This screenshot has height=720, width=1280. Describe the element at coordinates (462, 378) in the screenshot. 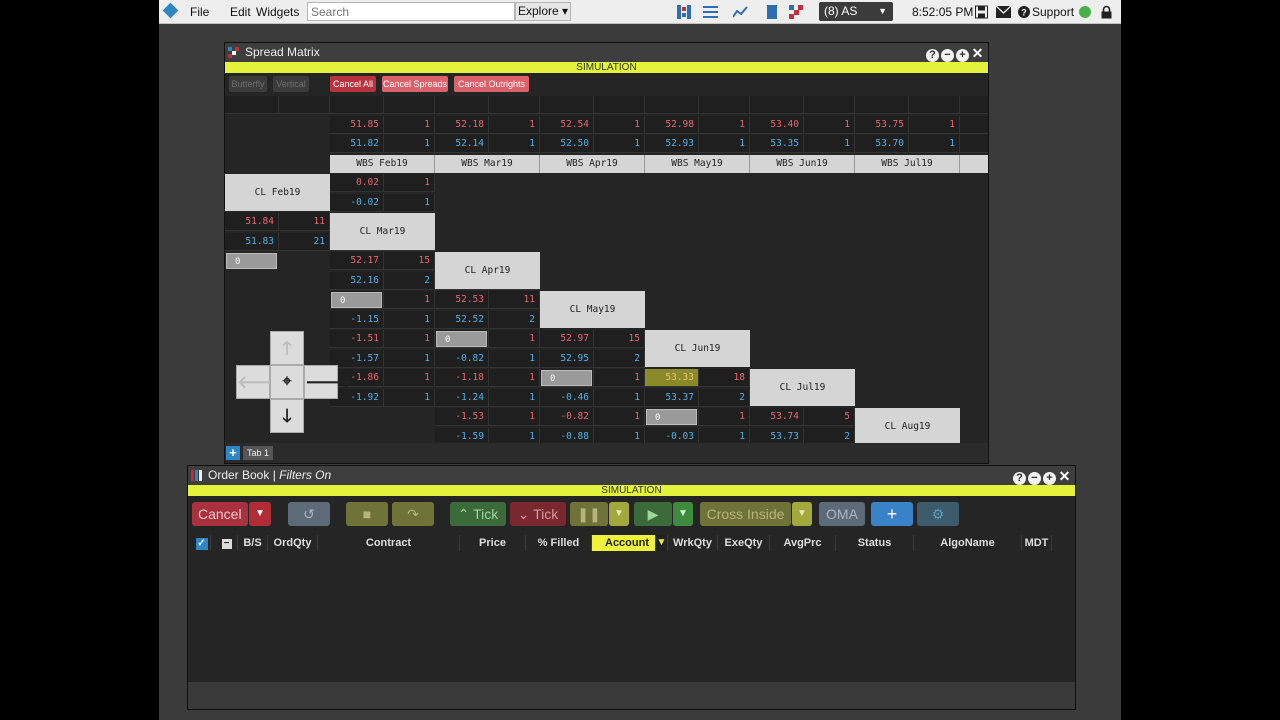

I see `spread-bid-price: -1.18` at that location.